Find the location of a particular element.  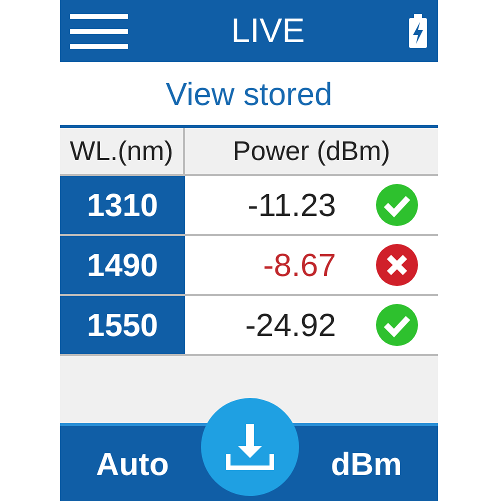

battery-icon is located at coordinates (418, 31).